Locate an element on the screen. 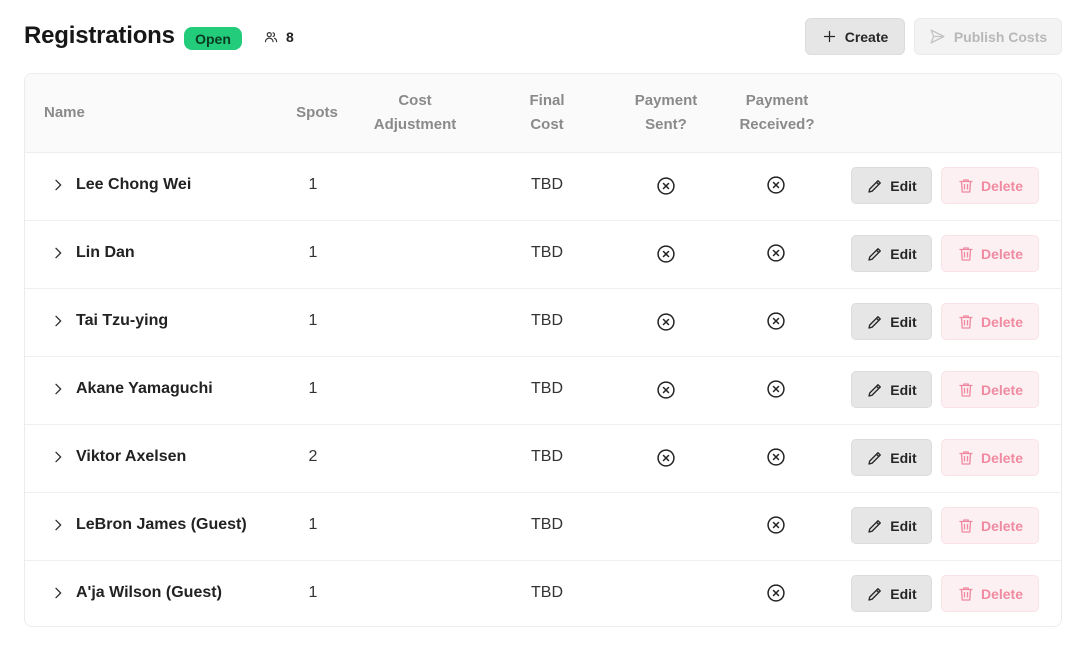  registrant-name: Tai Tzu-ying is located at coordinates (122, 320).